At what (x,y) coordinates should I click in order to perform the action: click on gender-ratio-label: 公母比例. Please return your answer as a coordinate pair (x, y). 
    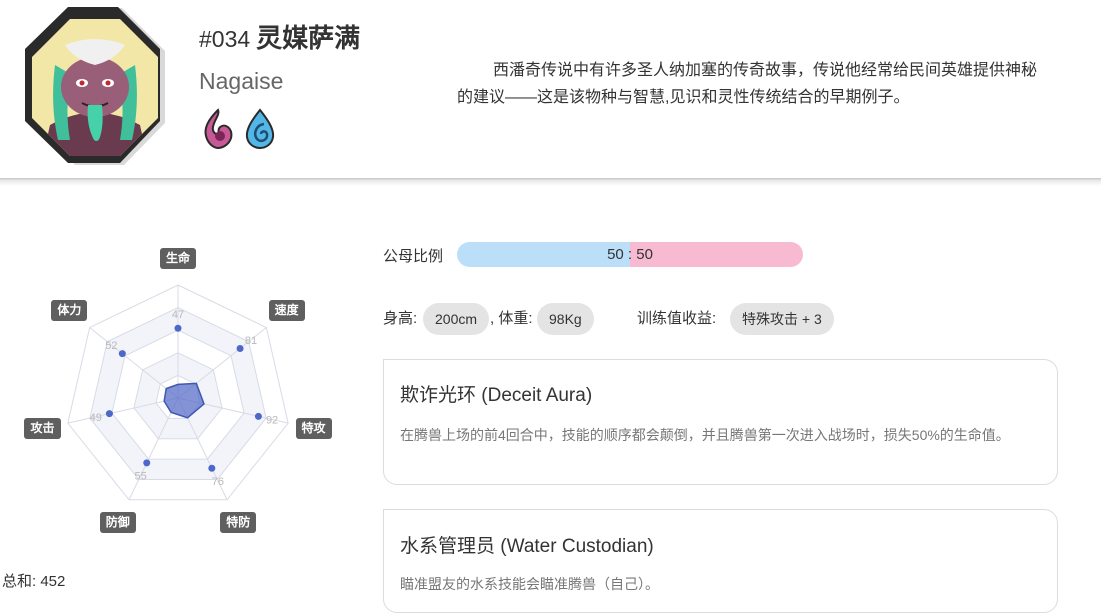
    Looking at the image, I should click on (413, 256).